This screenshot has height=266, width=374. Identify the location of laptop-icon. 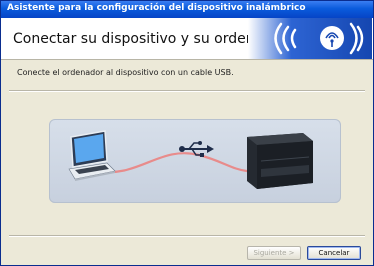
(92, 155).